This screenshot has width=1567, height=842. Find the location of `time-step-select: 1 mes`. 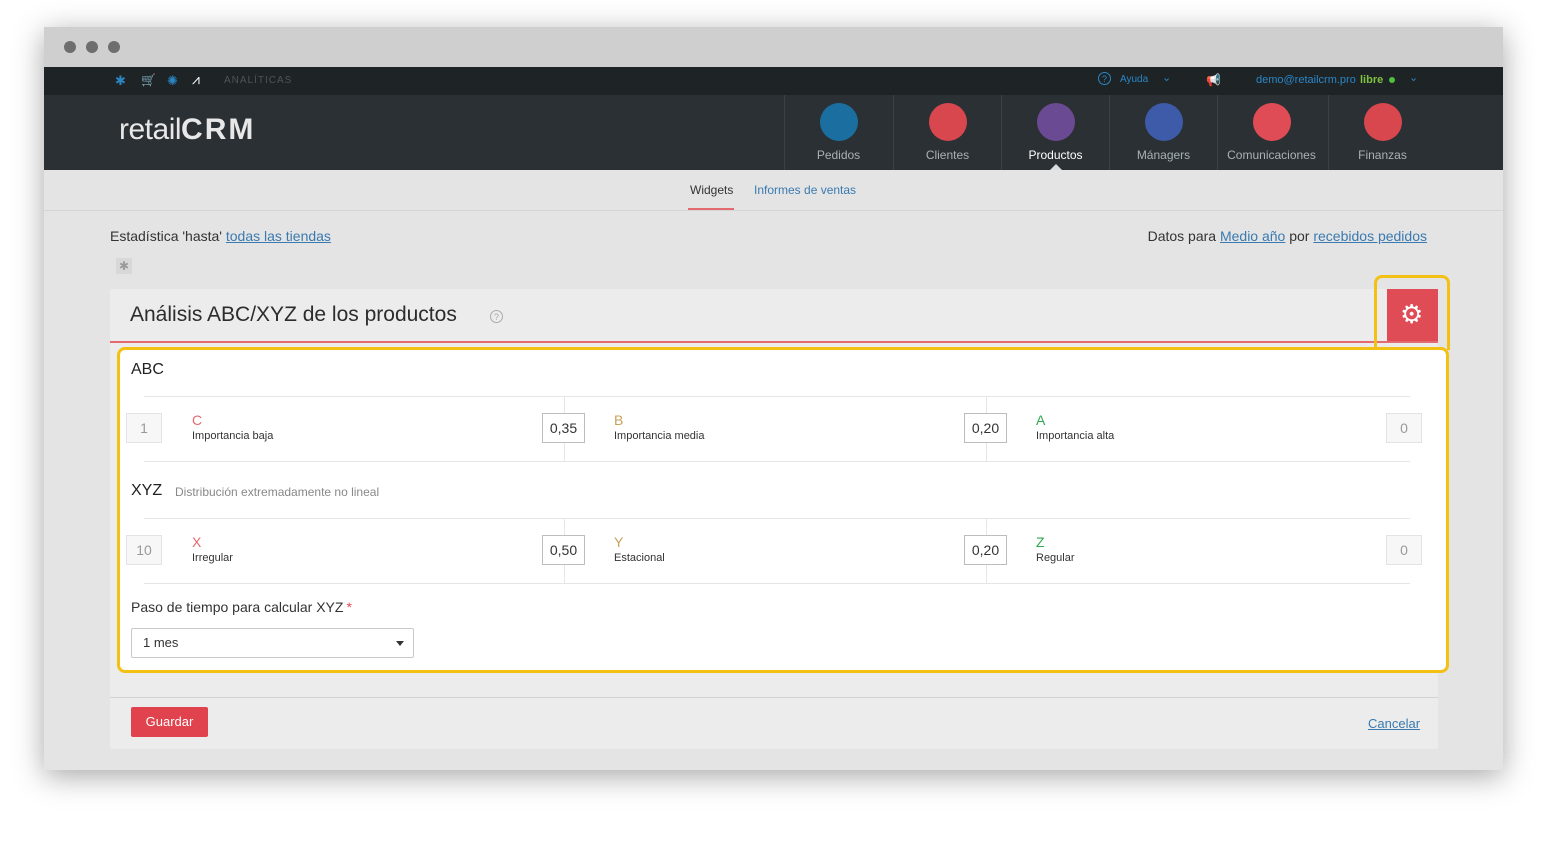

time-step-select: 1 mes is located at coordinates (272, 643).